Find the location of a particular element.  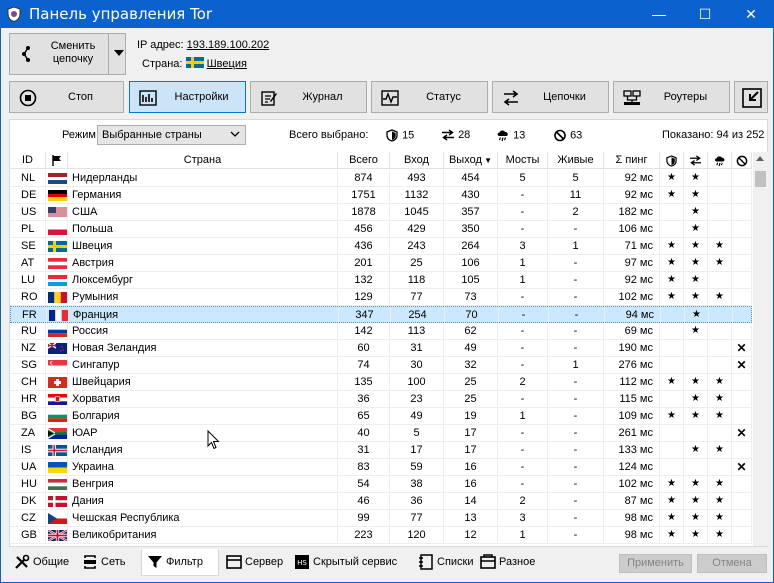

close-window-button: ✕ is located at coordinates (751, 14).